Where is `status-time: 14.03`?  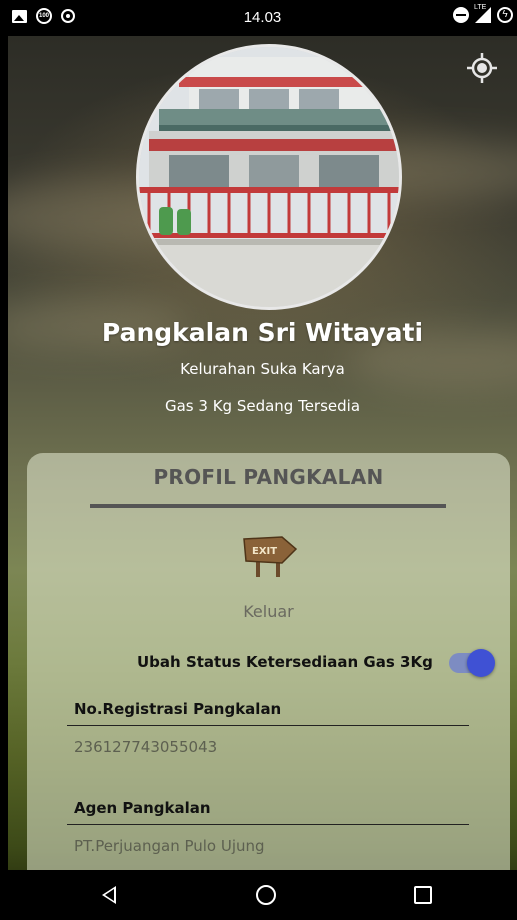
status-time: 14.03 is located at coordinates (262, 17).